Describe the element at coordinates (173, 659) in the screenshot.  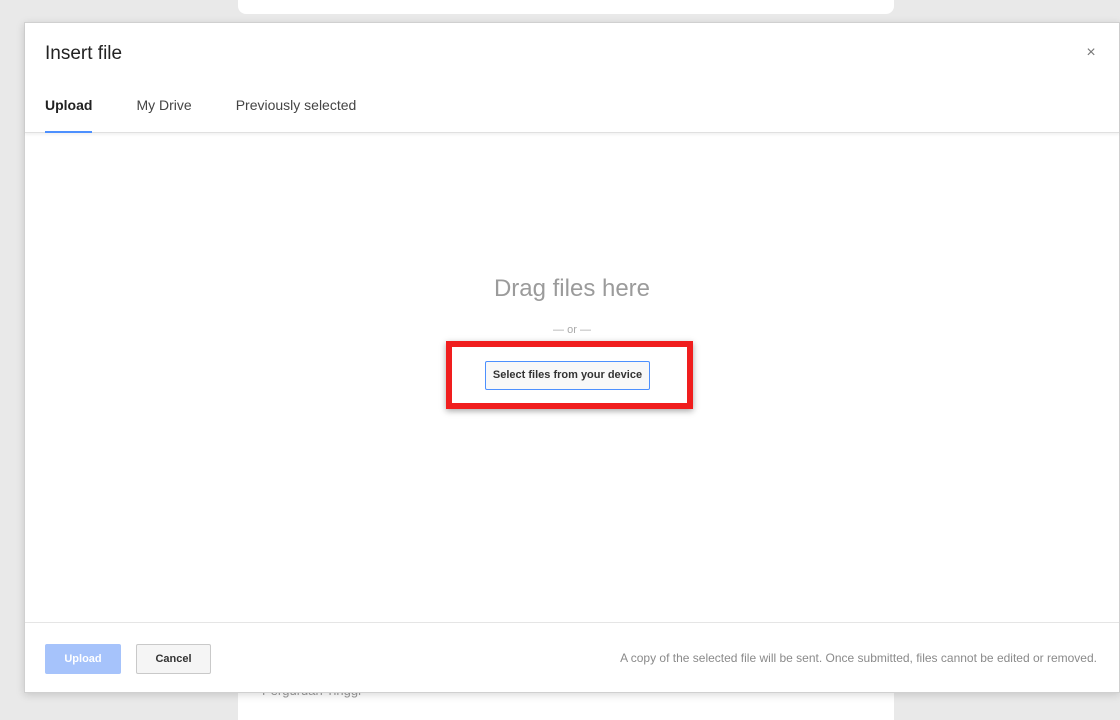
I see `cancel-button: Cancel` at that location.